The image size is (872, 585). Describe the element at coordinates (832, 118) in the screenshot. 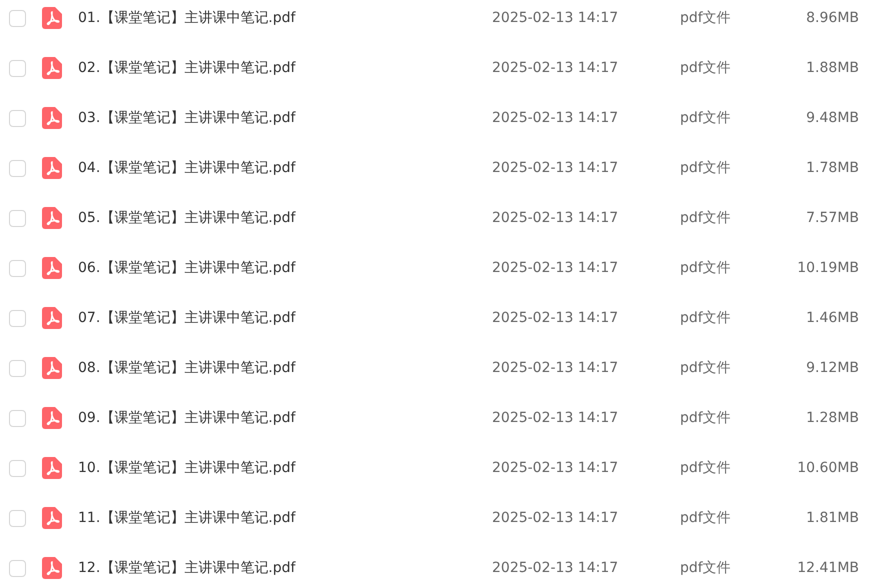

I see `file-size: 9.48MB` at that location.